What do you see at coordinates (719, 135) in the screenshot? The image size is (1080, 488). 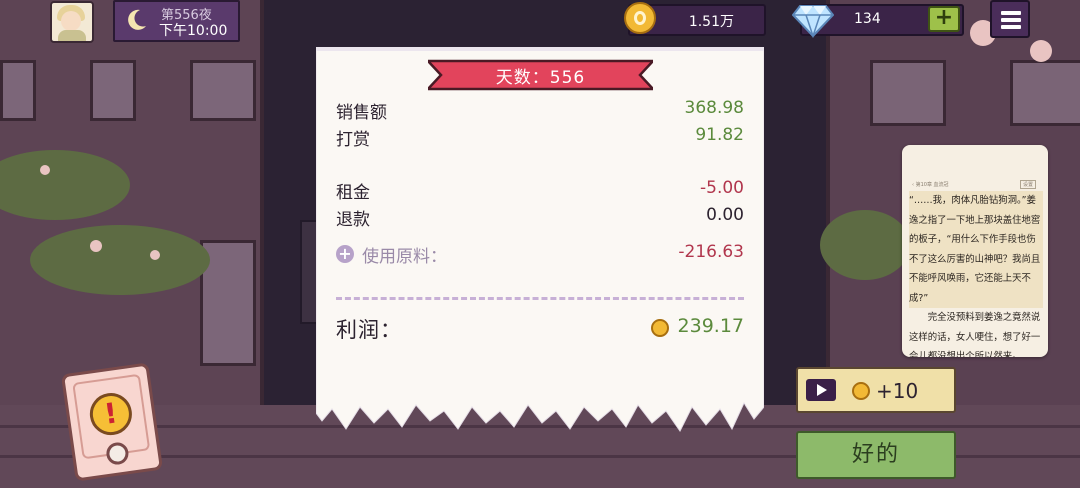 I see `tips-value: 91.82` at bounding box center [719, 135].